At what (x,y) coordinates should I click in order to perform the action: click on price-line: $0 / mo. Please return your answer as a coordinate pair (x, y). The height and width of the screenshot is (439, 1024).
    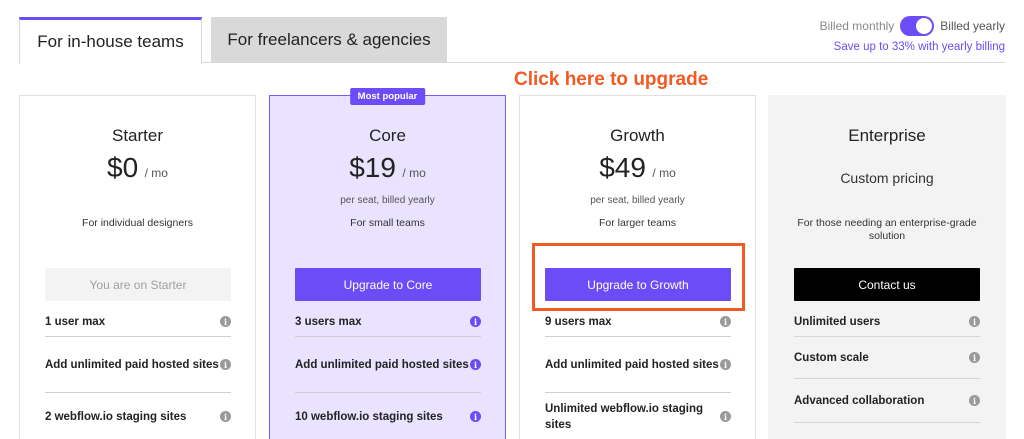
    Looking at the image, I should click on (137, 168).